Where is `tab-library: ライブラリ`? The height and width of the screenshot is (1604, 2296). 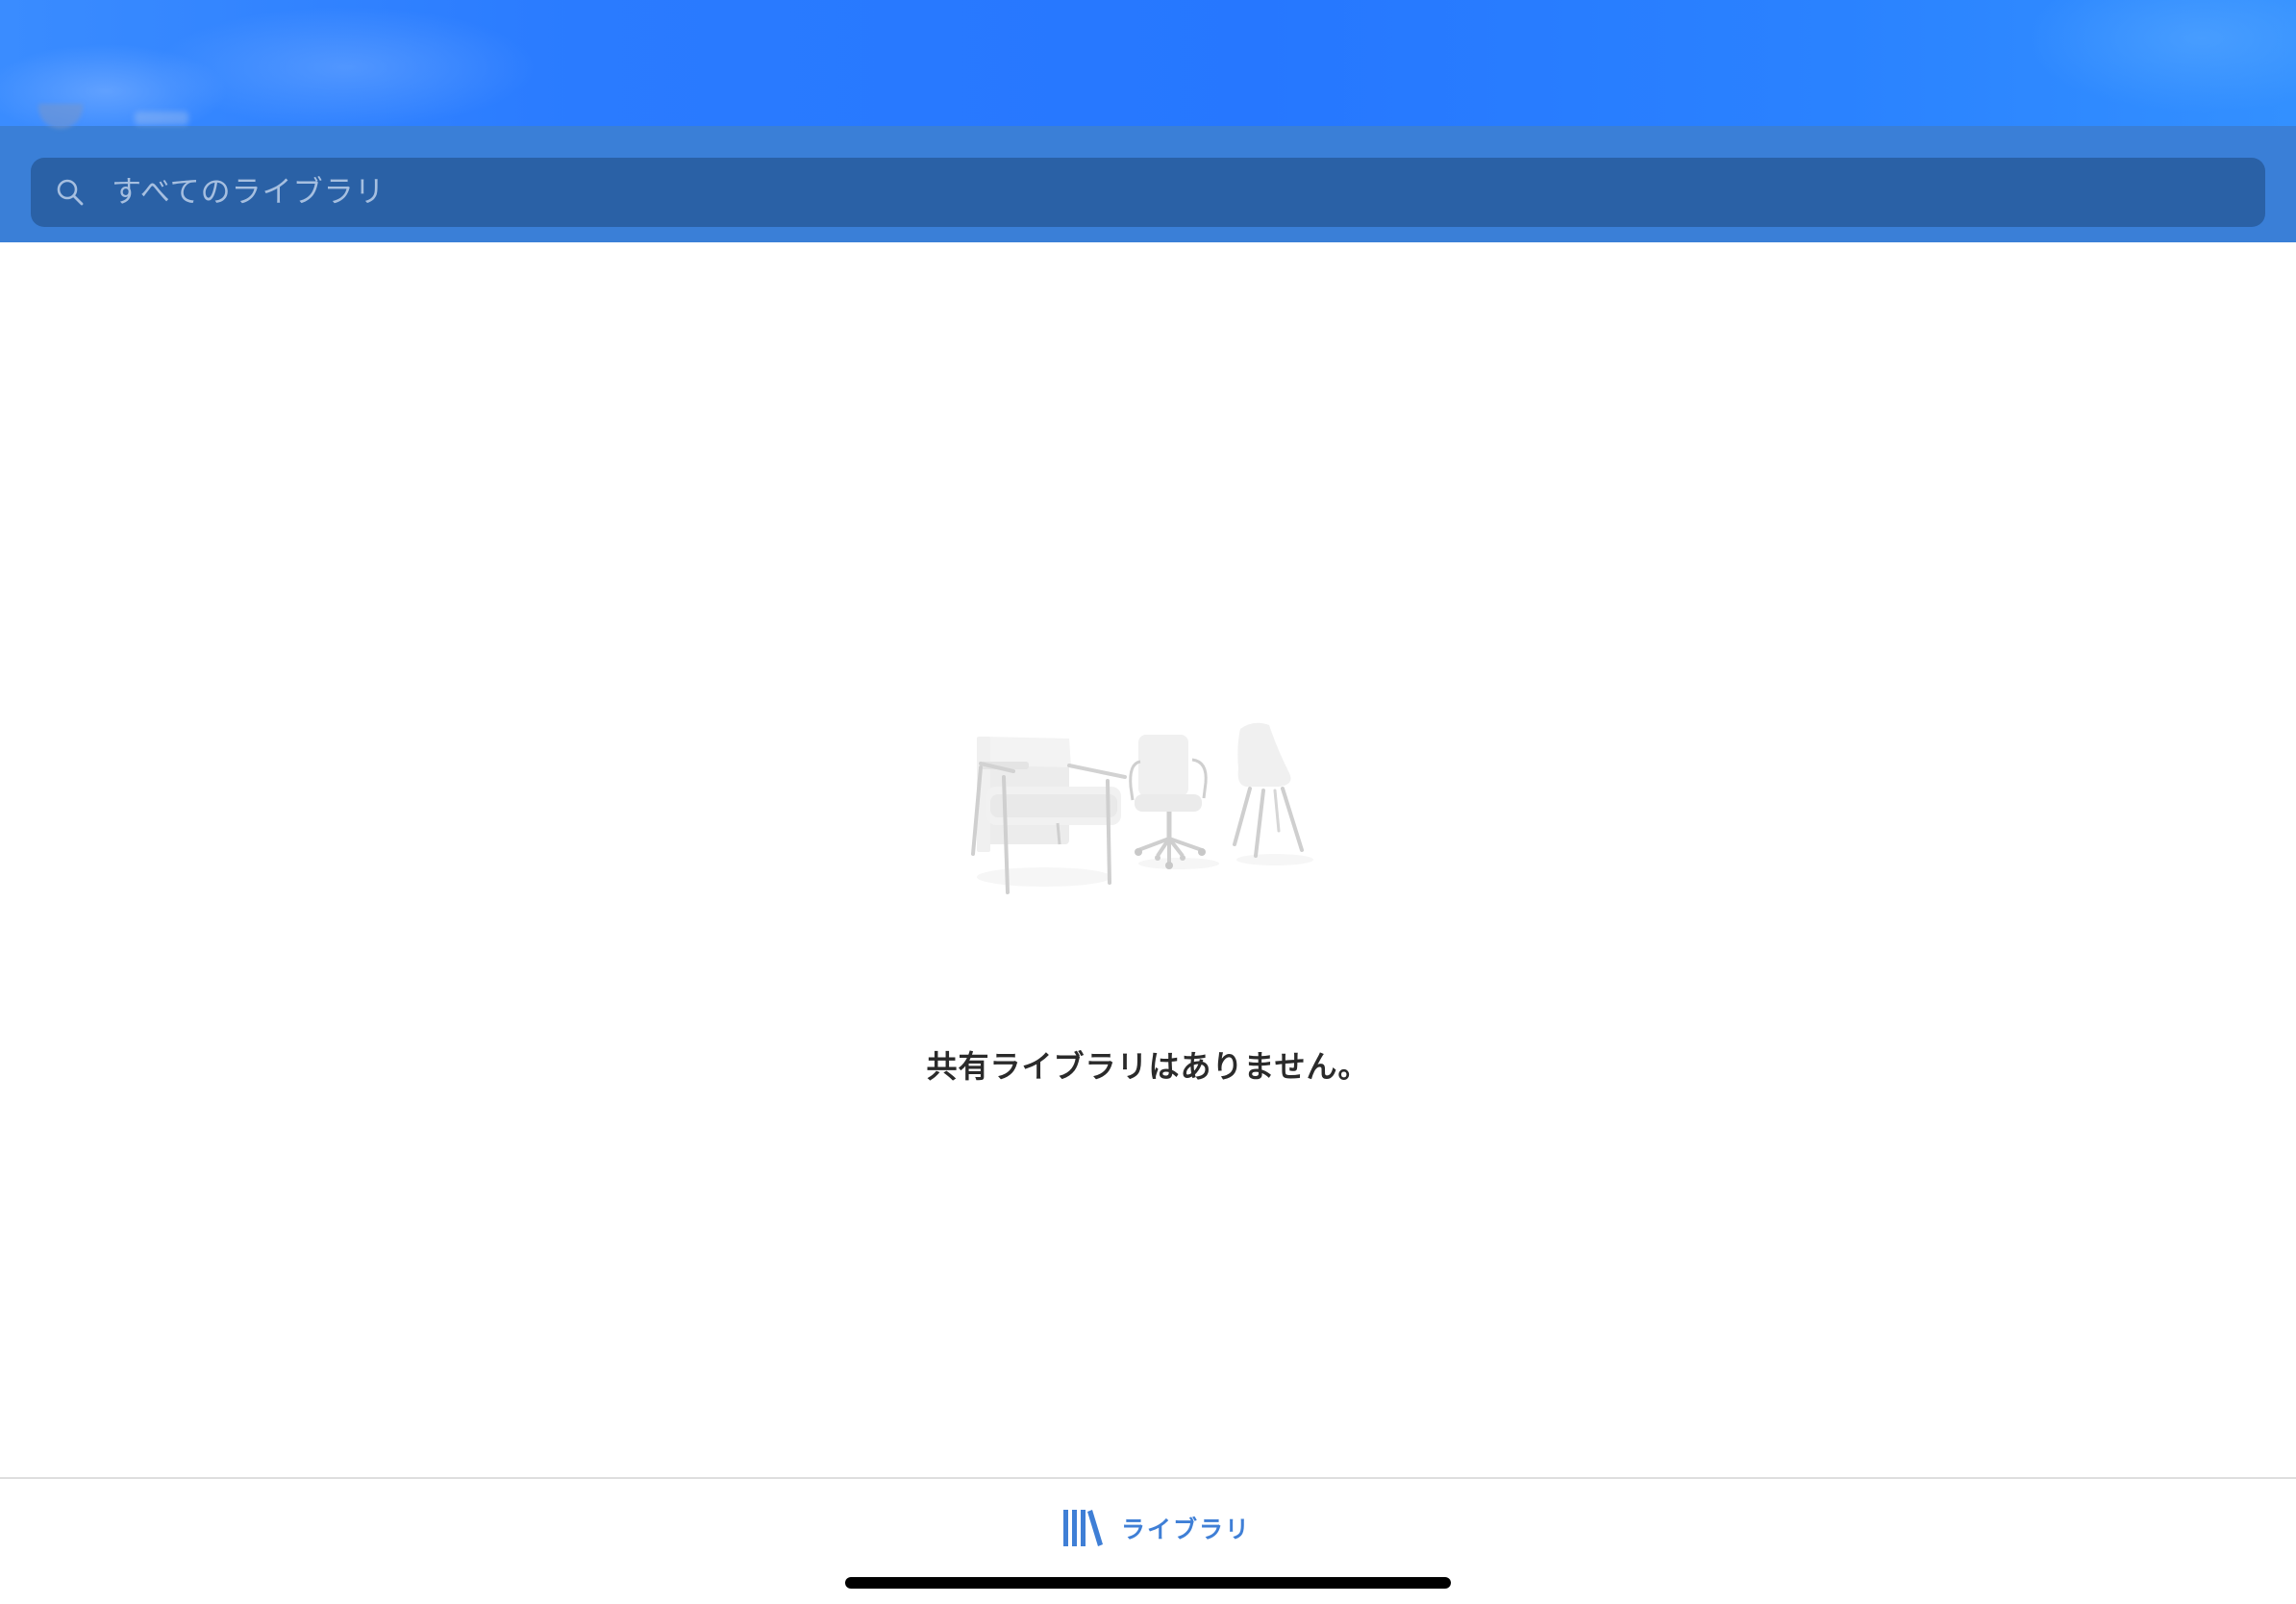 tab-library: ライブラリ is located at coordinates (1156, 1528).